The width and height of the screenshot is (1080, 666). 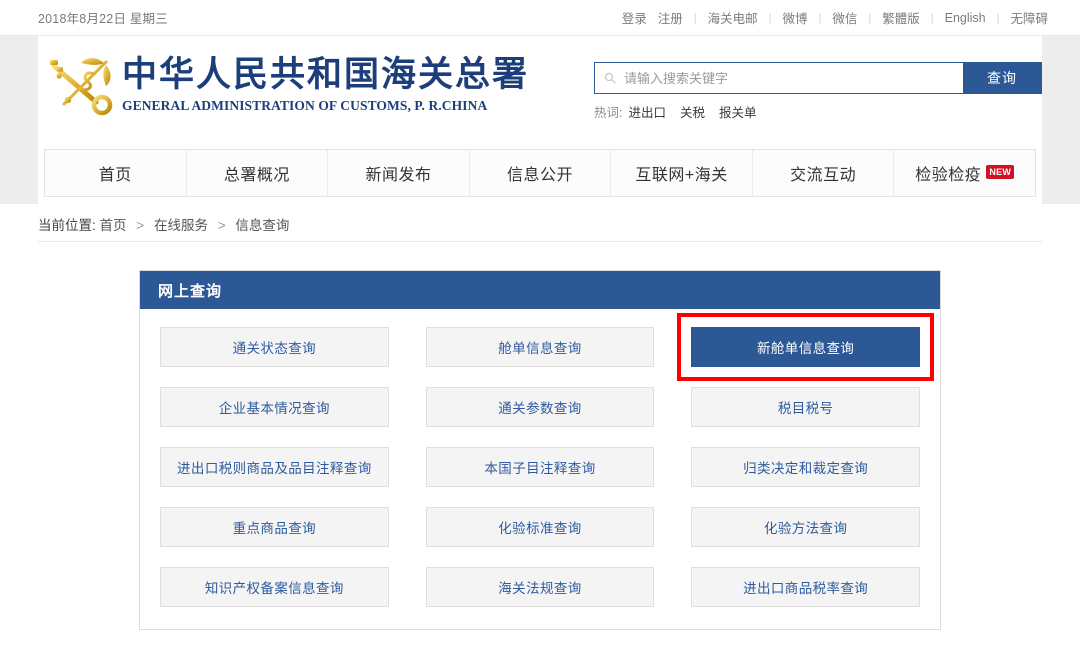 I want to click on nav-label: 总署概况, so click(x=256, y=175).